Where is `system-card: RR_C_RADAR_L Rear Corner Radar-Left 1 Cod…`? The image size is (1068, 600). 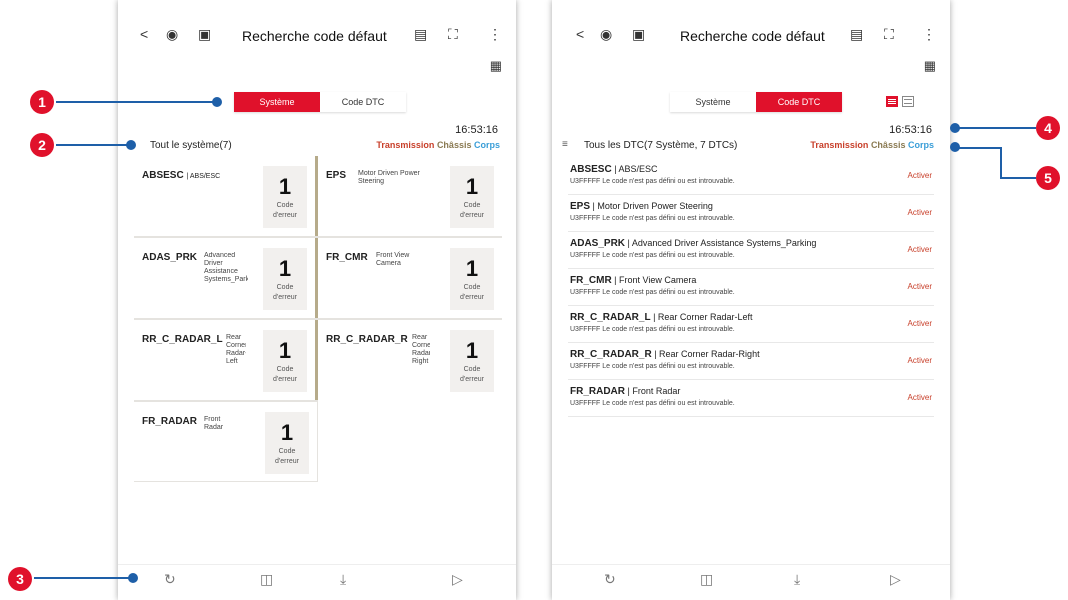 system-card: RR_C_RADAR_L Rear Corner Radar-Left 1 Cod… is located at coordinates (226, 360).